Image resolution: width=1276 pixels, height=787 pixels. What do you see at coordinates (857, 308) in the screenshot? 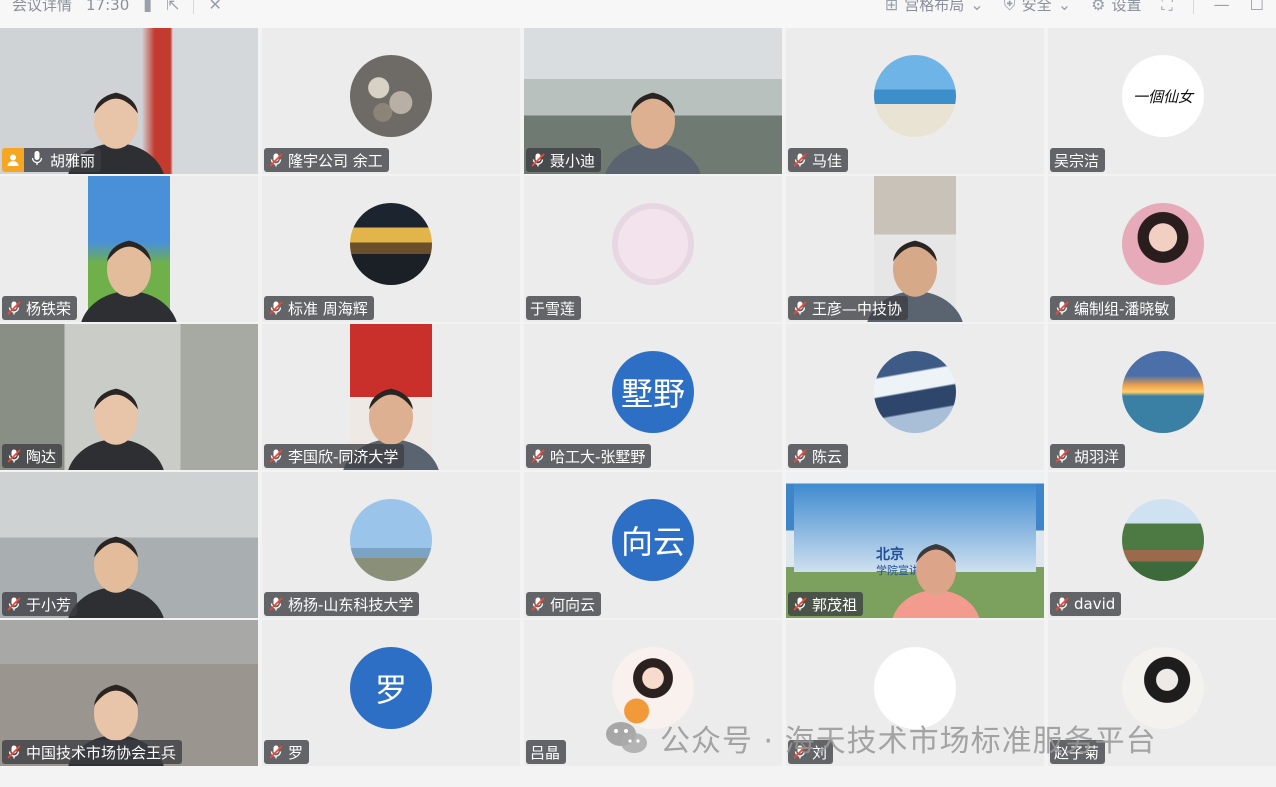
I see `participant-name-text: 王彦—中技协` at bounding box center [857, 308].